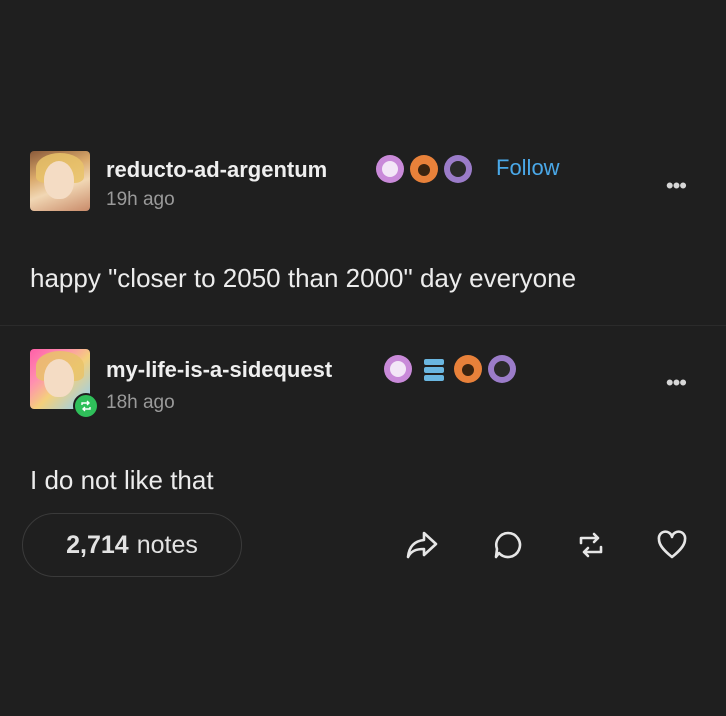 The height and width of the screenshot is (716, 726). Describe the element at coordinates (508, 545) in the screenshot. I see `reply-icon` at that location.